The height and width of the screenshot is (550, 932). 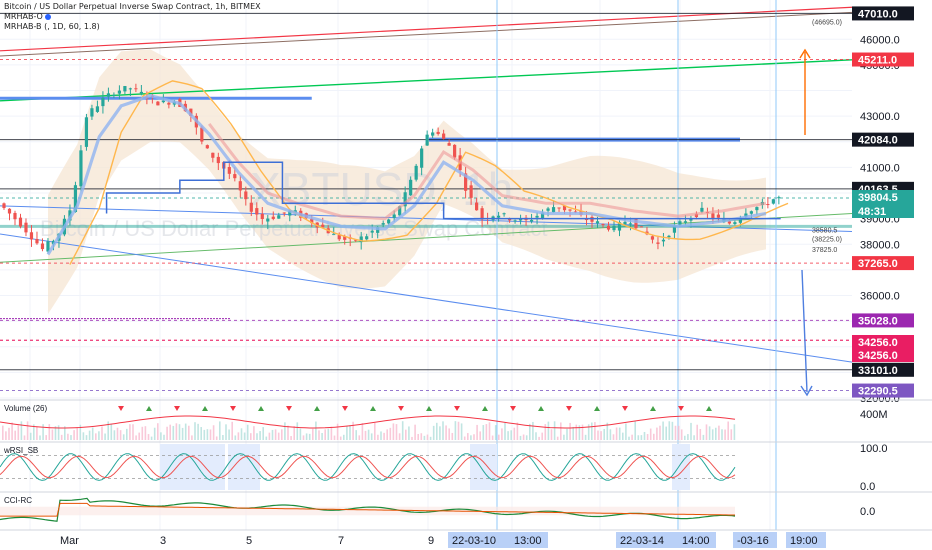 What do you see at coordinates (804, 331) in the screenshot?
I see `projection-arrow-down` at bounding box center [804, 331].